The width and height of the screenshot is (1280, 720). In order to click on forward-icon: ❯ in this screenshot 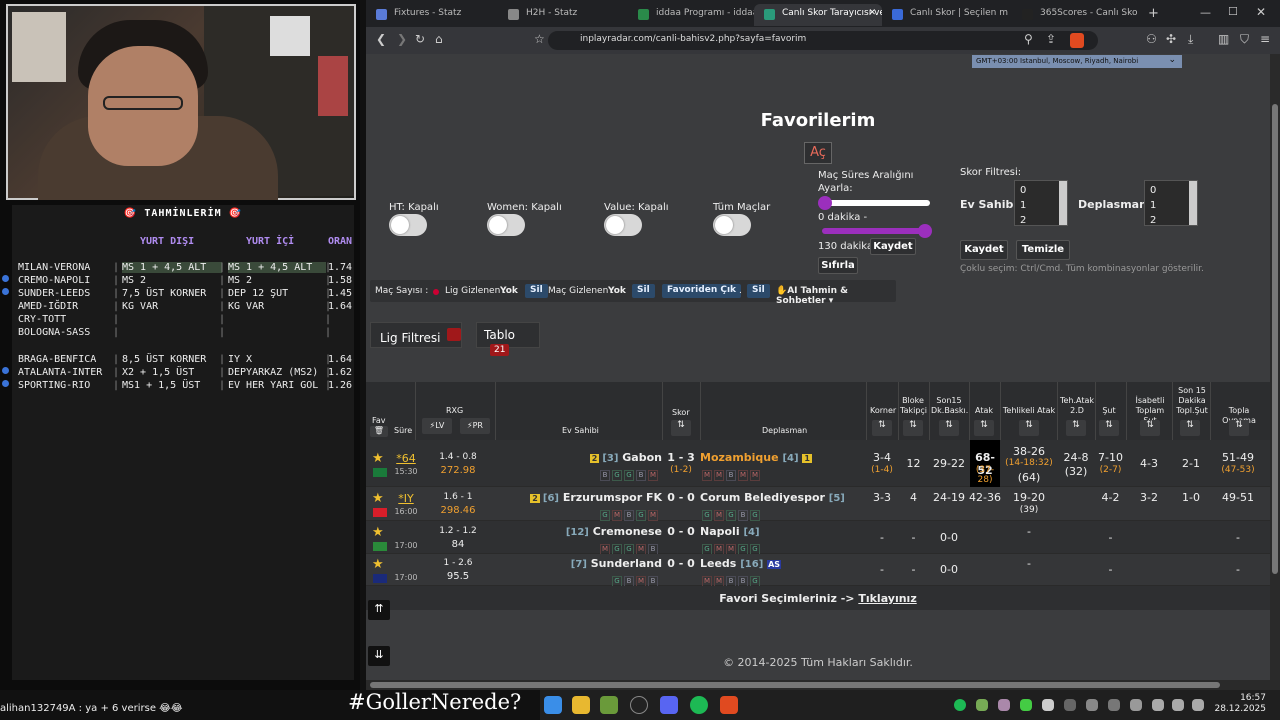, I will do `click(402, 39)`.